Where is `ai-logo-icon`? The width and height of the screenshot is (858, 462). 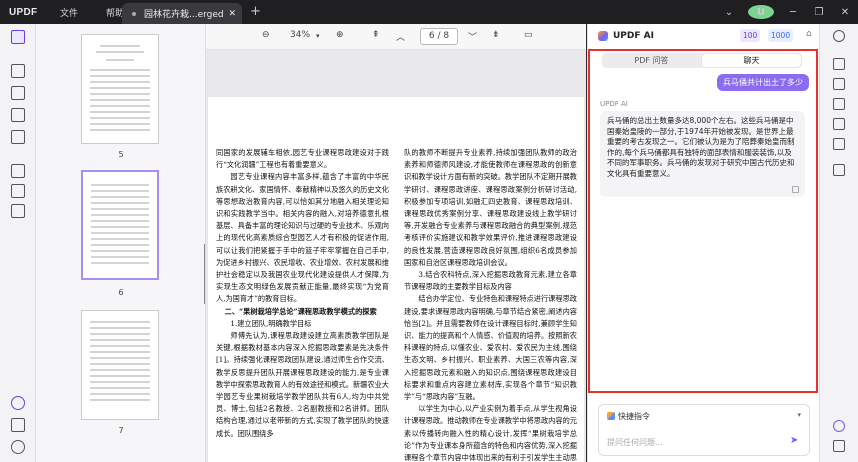 ai-logo-icon is located at coordinates (603, 36).